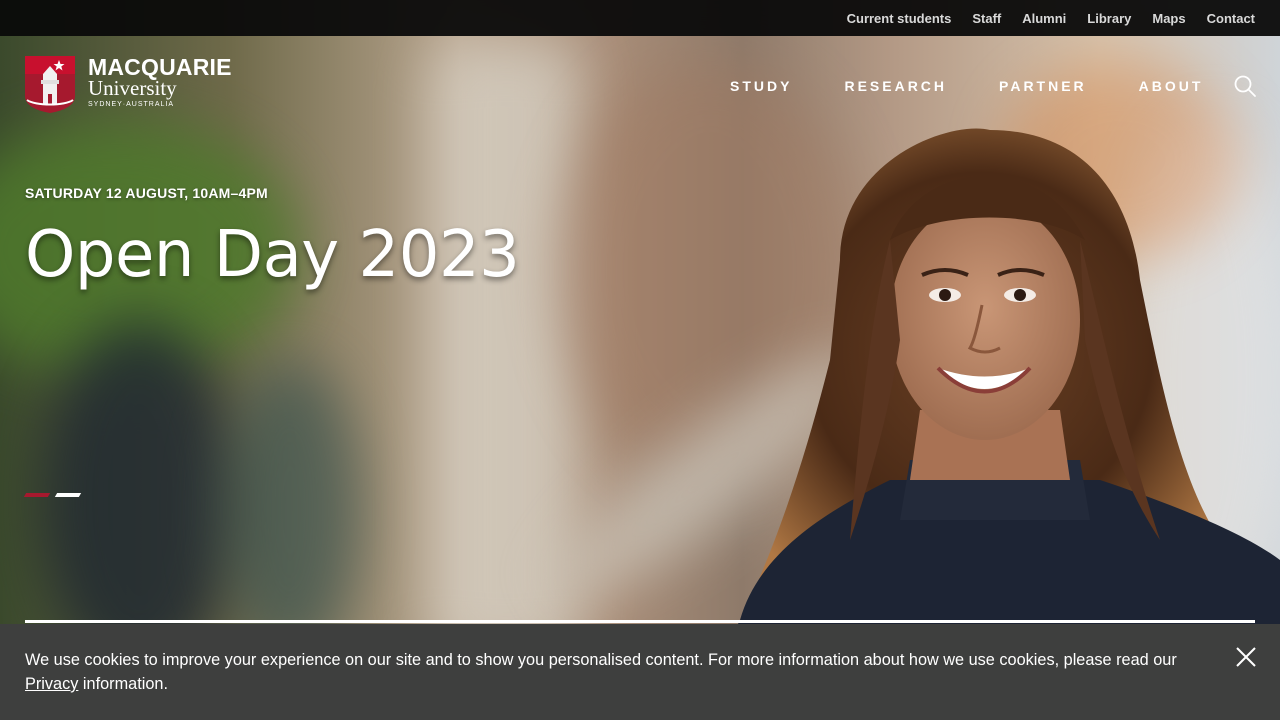  What do you see at coordinates (50, 84) in the screenshot?
I see `university-crest-icon` at bounding box center [50, 84].